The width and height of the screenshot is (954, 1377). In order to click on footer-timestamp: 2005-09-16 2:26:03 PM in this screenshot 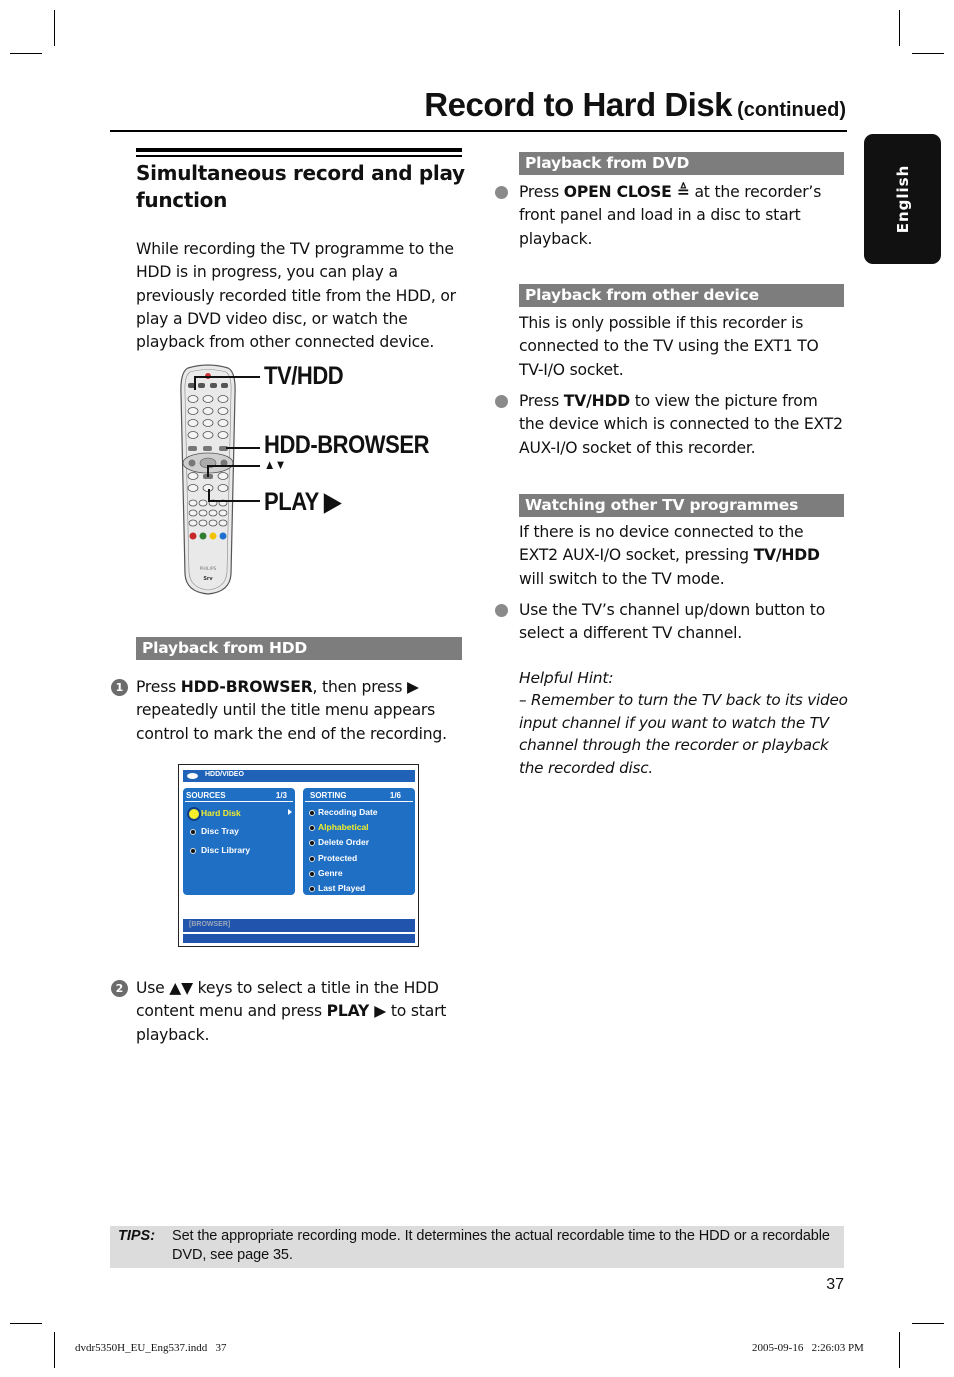, I will do `click(808, 1348)`.